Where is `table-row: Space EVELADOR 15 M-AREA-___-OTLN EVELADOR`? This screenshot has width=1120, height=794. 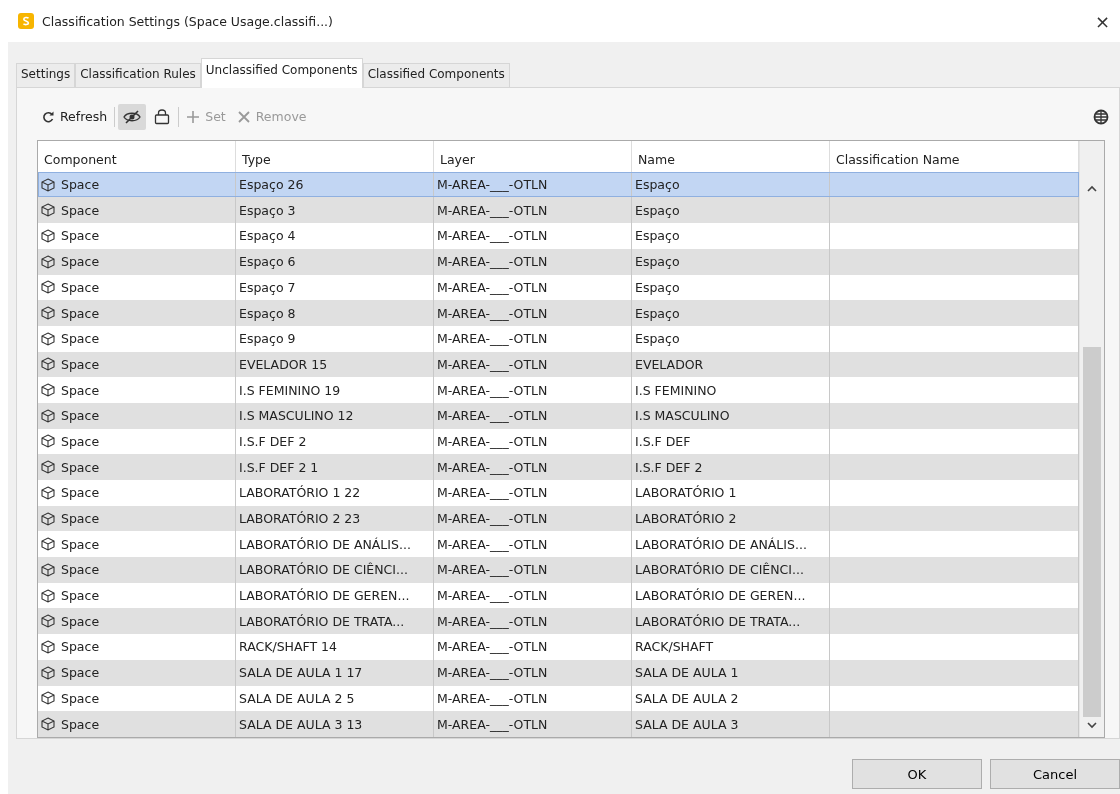
table-row: Space EVELADOR 15 M-AREA-___-OTLN EVELADOR is located at coordinates (558, 364).